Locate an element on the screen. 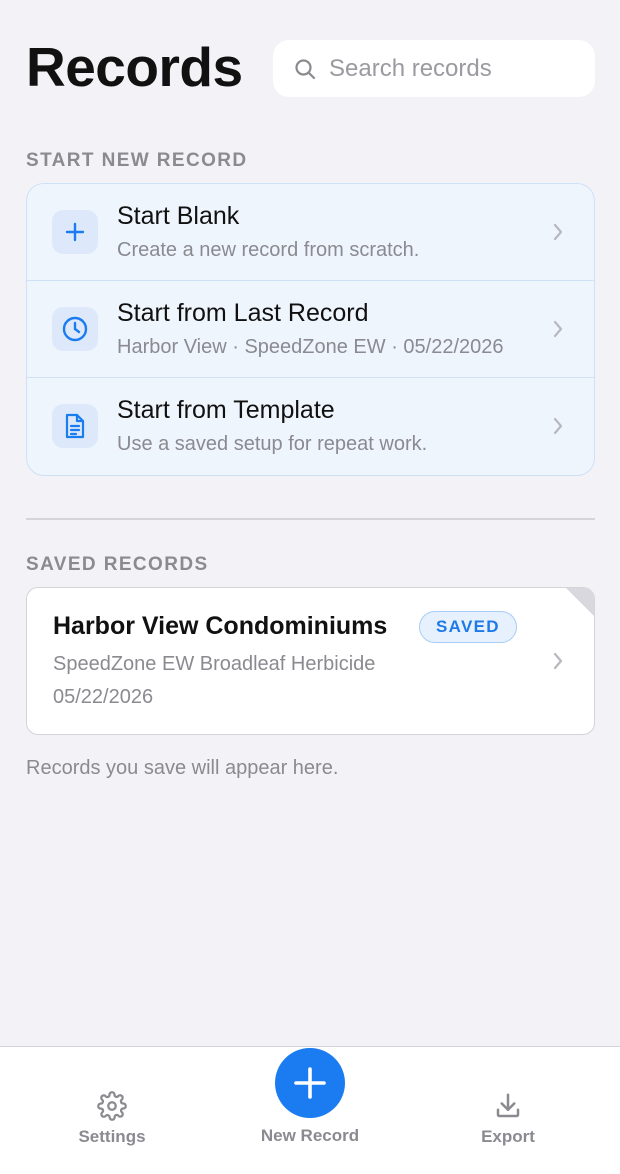 This screenshot has width=620, height=1174. status-badge: SAVED is located at coordinates (468, 627).